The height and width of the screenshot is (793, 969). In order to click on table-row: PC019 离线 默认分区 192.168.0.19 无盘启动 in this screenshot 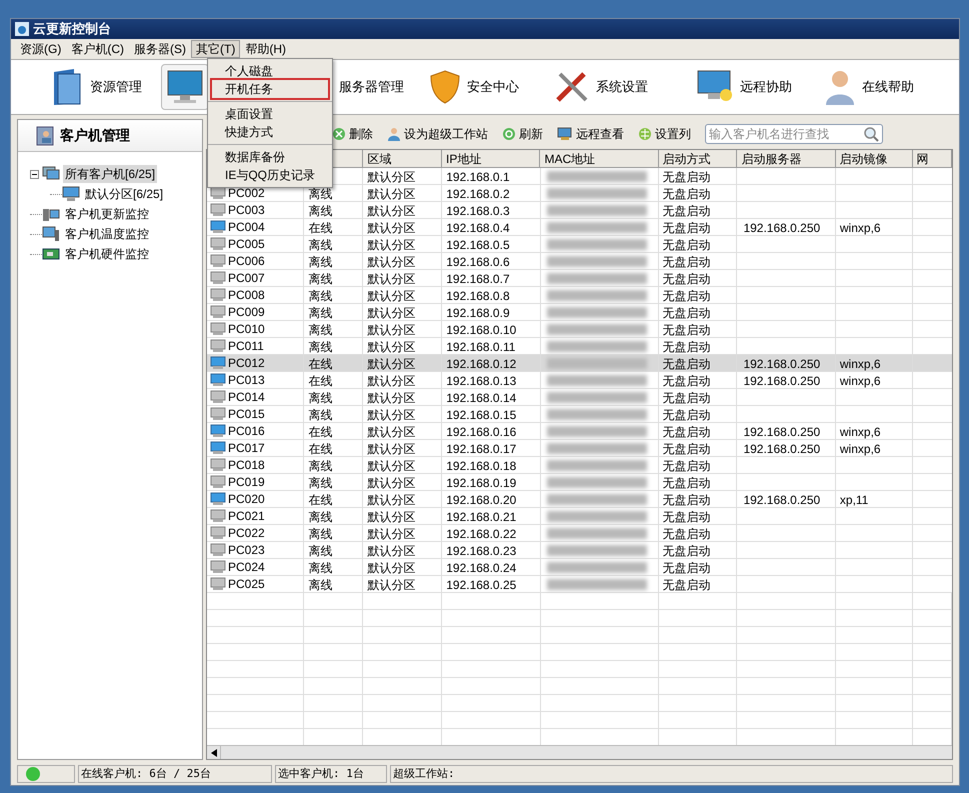, I will do `click(579, 482)`.